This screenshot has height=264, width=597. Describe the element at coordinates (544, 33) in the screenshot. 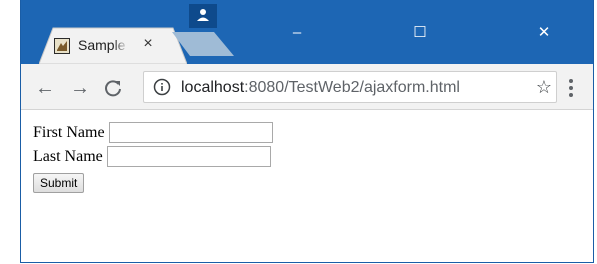

I see `close-window-button: ✕` at that location.